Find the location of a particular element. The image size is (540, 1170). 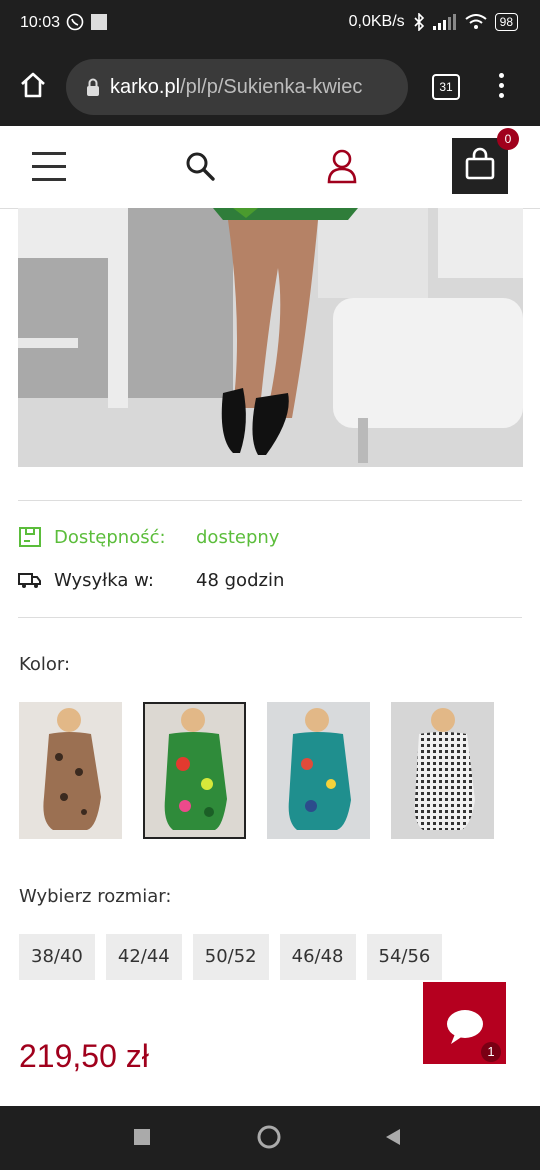

size-option-50-52: 50/52 is located at coordinates (230, 957).